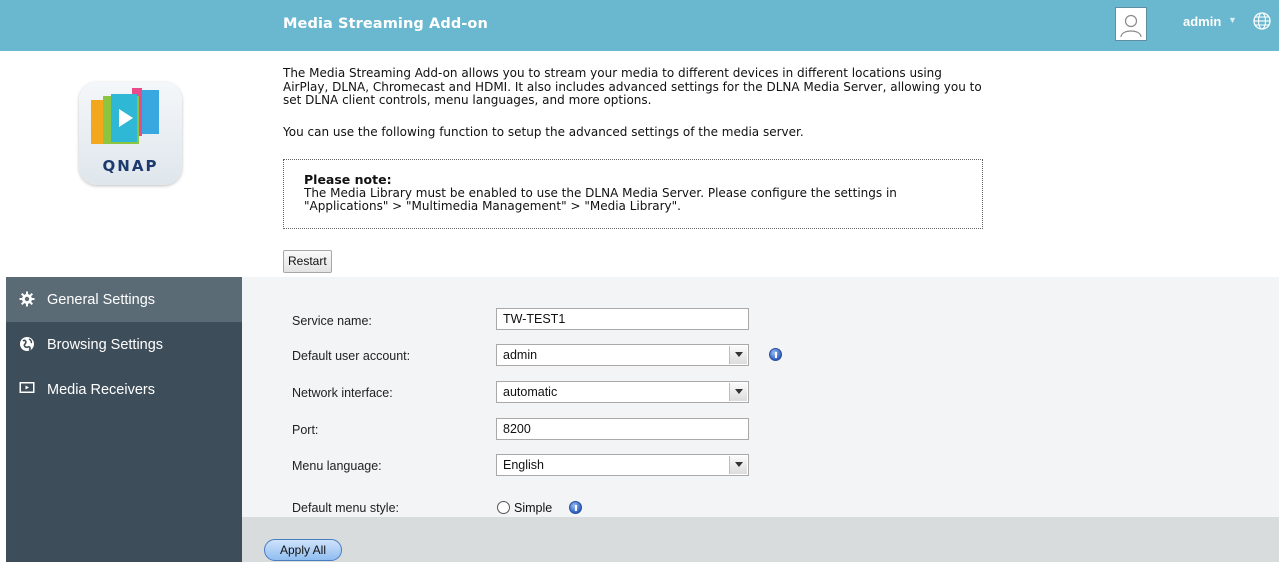  What do you see at coordinates (305, 430) in the screenshot?
I see `port-label: Port:` at bounding box center [305, 430].